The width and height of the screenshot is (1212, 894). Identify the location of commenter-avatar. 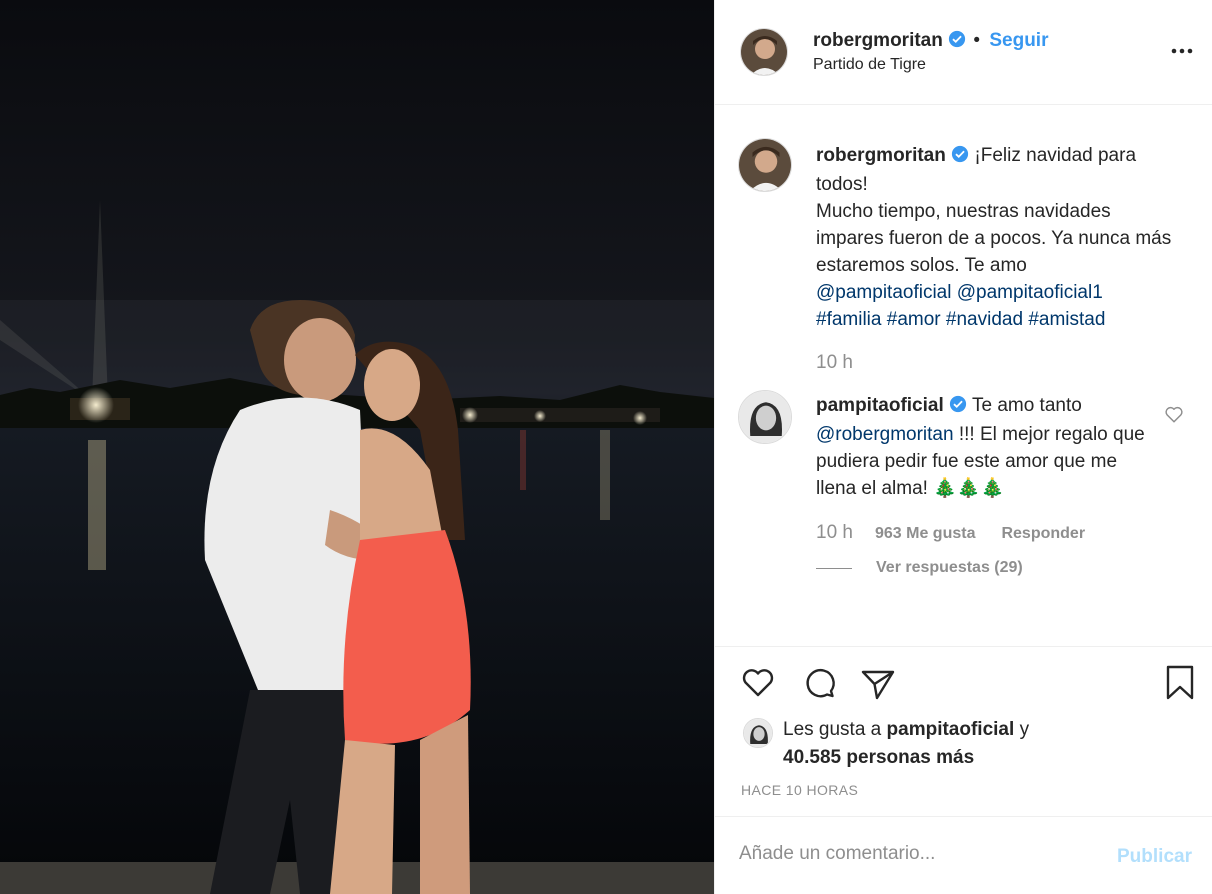
(765, 417).